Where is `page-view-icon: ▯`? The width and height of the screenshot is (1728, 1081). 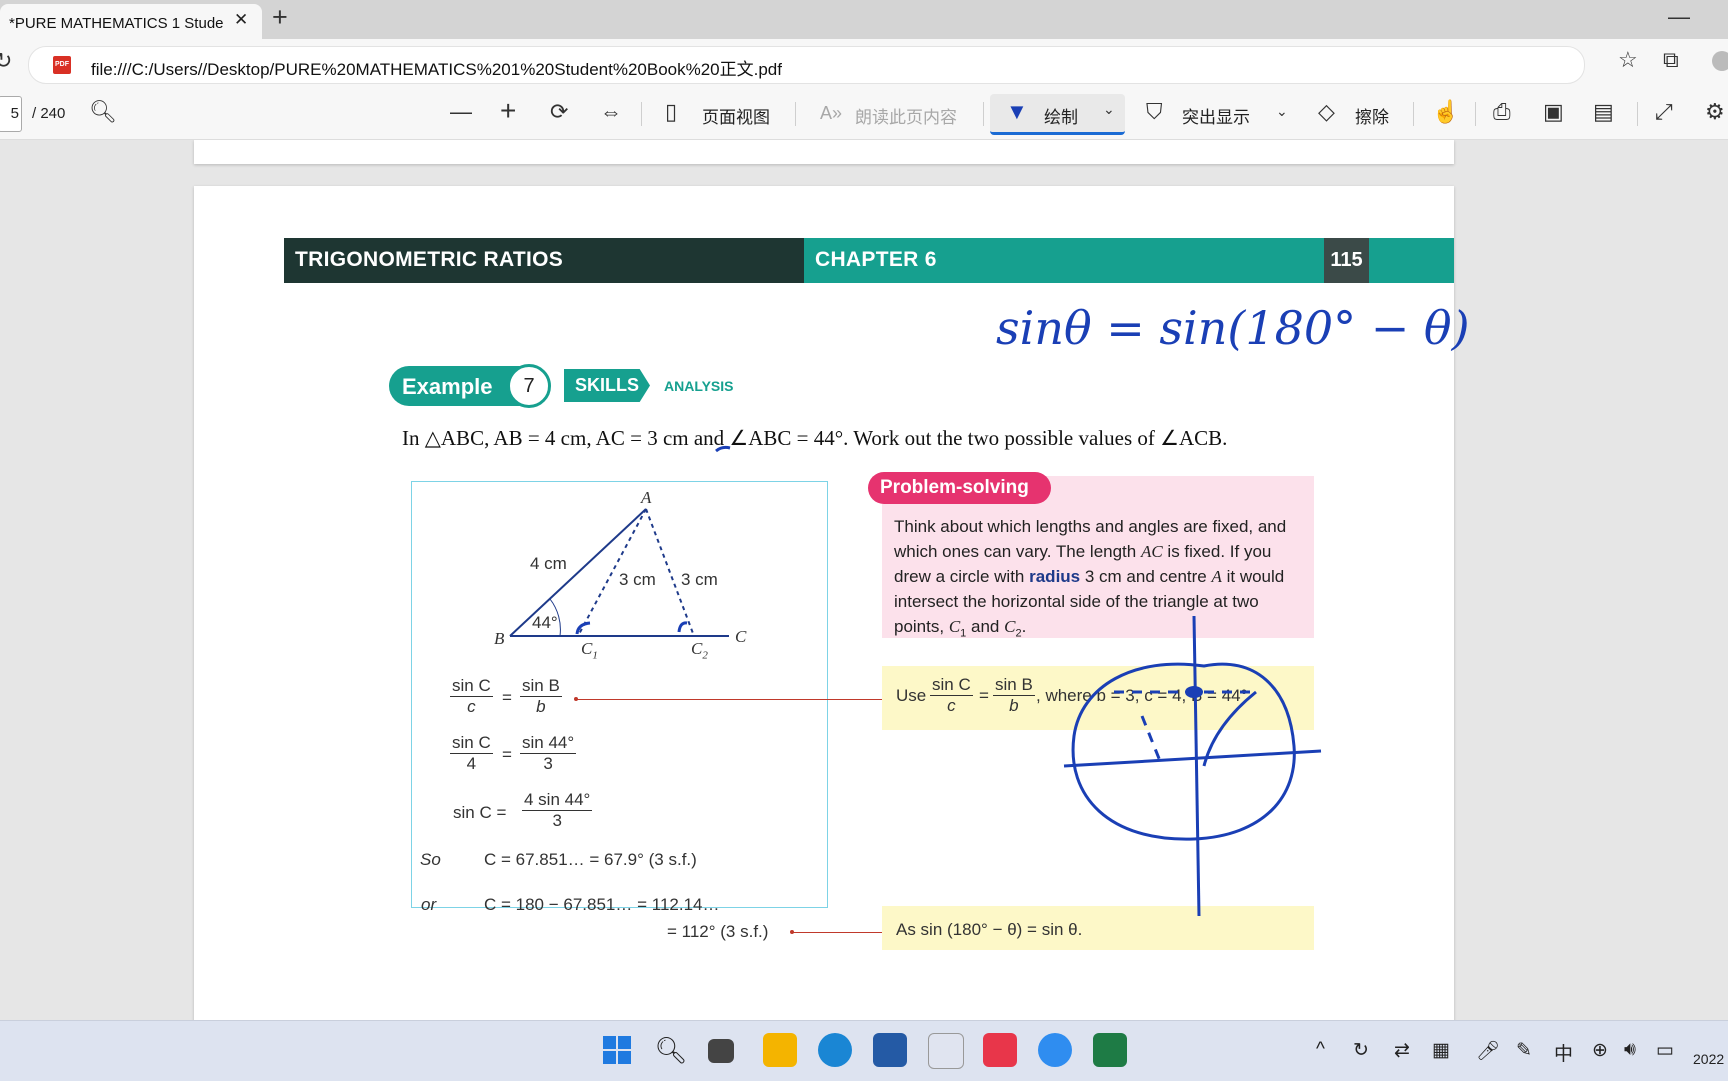
page-view-icon: ▯ is located at coordinates (671, 112).